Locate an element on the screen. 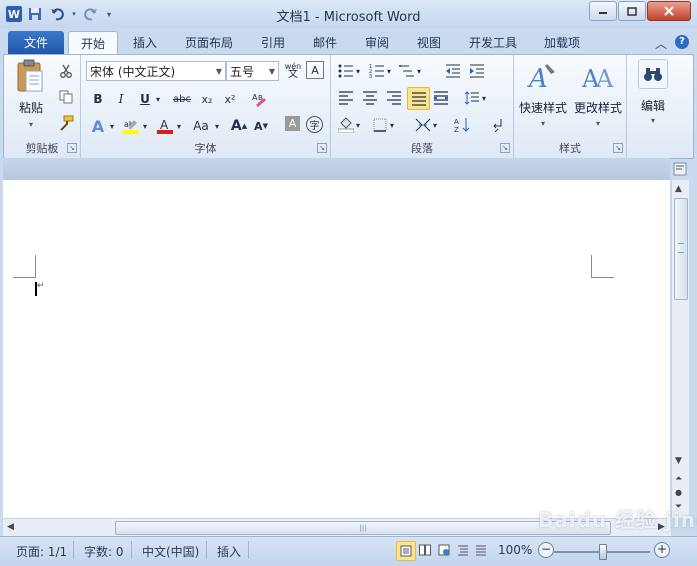 The width and height of the screenshot is (697, 566). decrease-indent-icon is located at coordinates (453, 71).